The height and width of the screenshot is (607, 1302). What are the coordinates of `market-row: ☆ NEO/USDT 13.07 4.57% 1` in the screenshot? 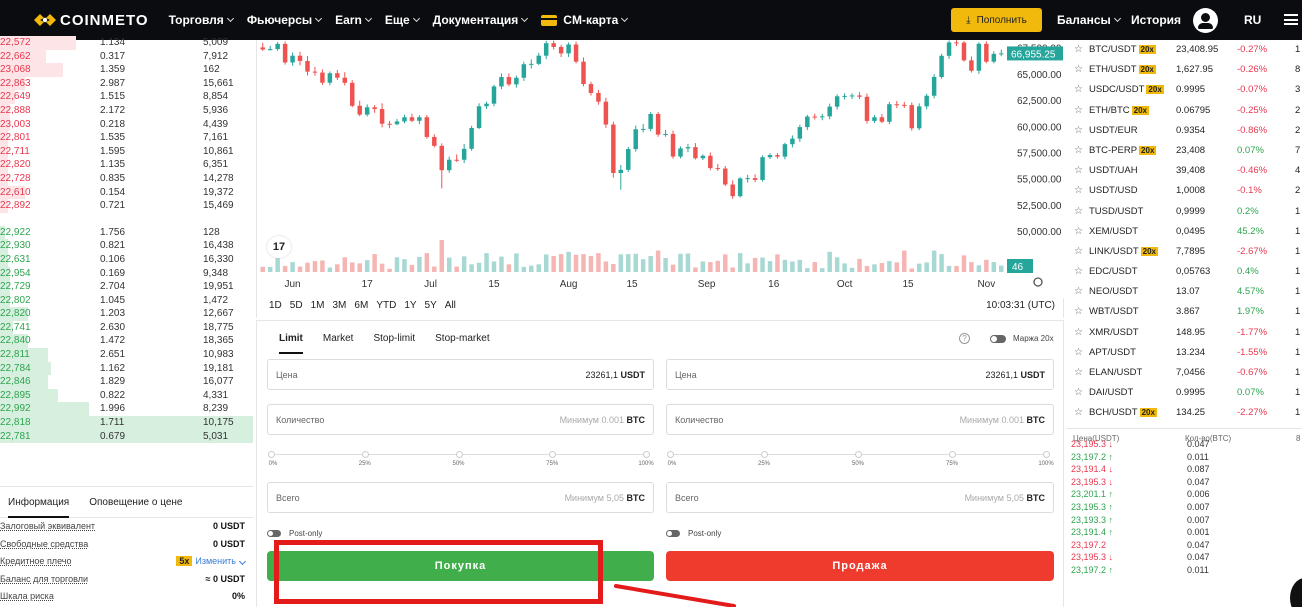 It's located at (1184, 292).